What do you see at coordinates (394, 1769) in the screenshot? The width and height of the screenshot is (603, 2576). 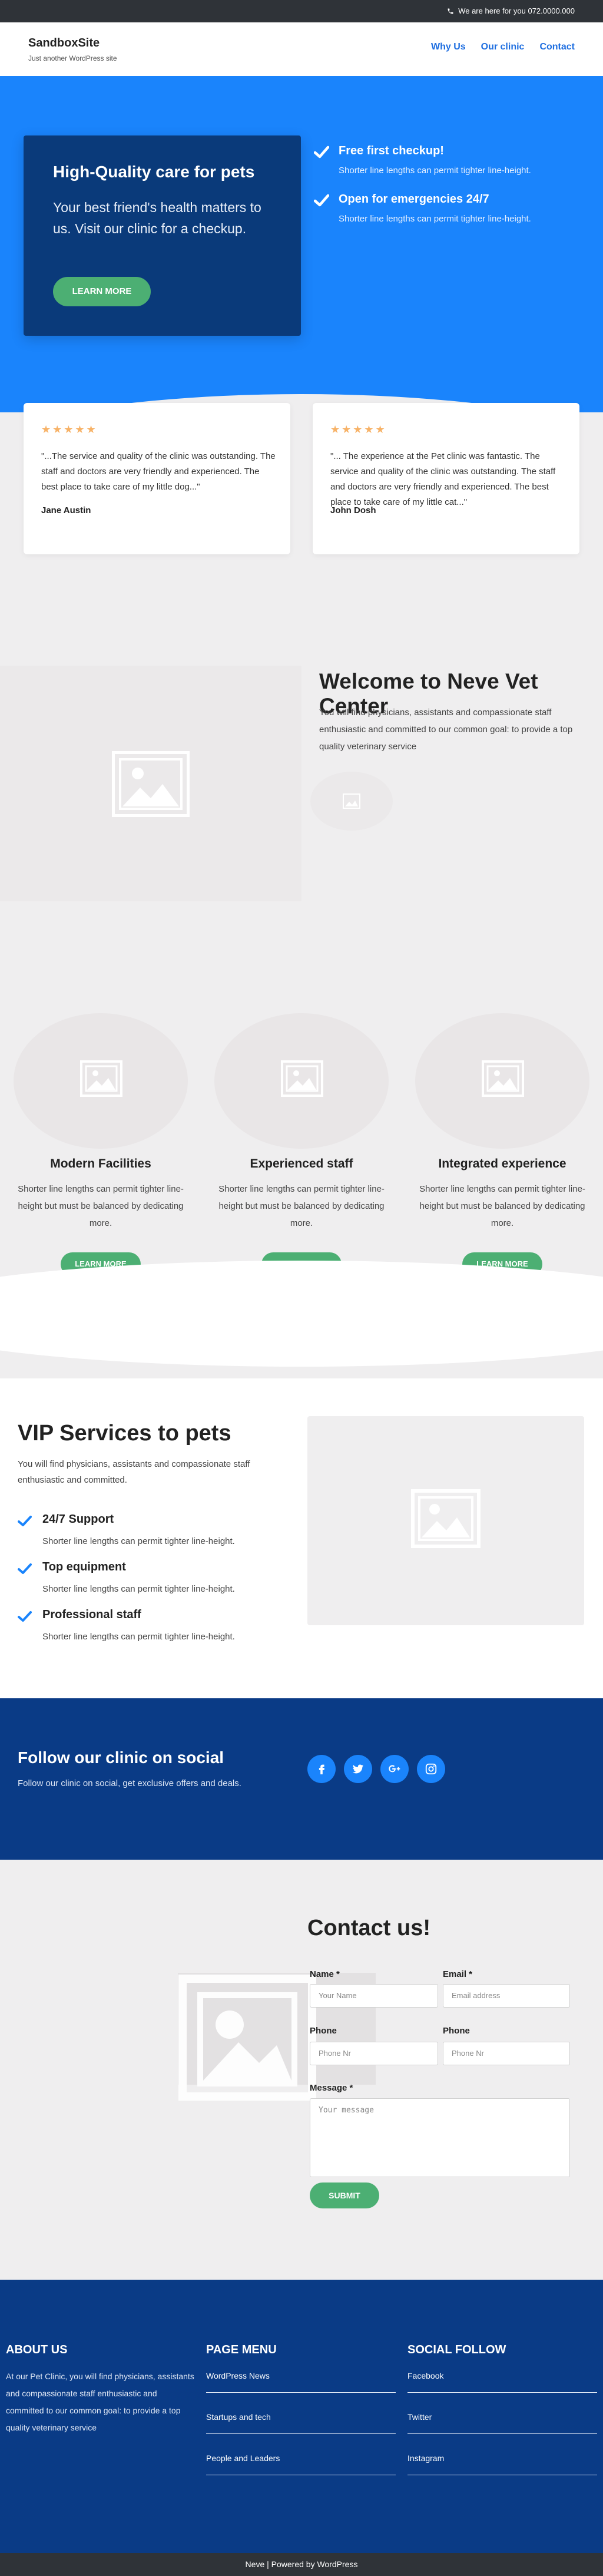 I see `google-plus-icon` at bounding box center [394, 1769].